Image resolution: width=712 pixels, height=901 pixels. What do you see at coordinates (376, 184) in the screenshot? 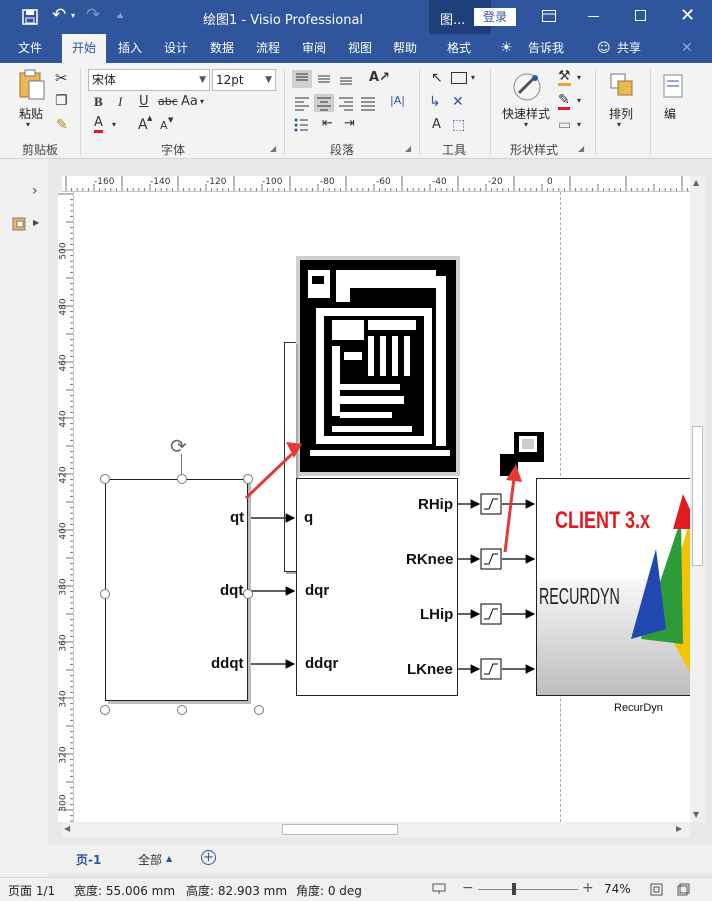
I see `horizontal-ruler: -160 -140 -120 -100 -80 -60 -40 -20 0` at bounding box center [376, 184].